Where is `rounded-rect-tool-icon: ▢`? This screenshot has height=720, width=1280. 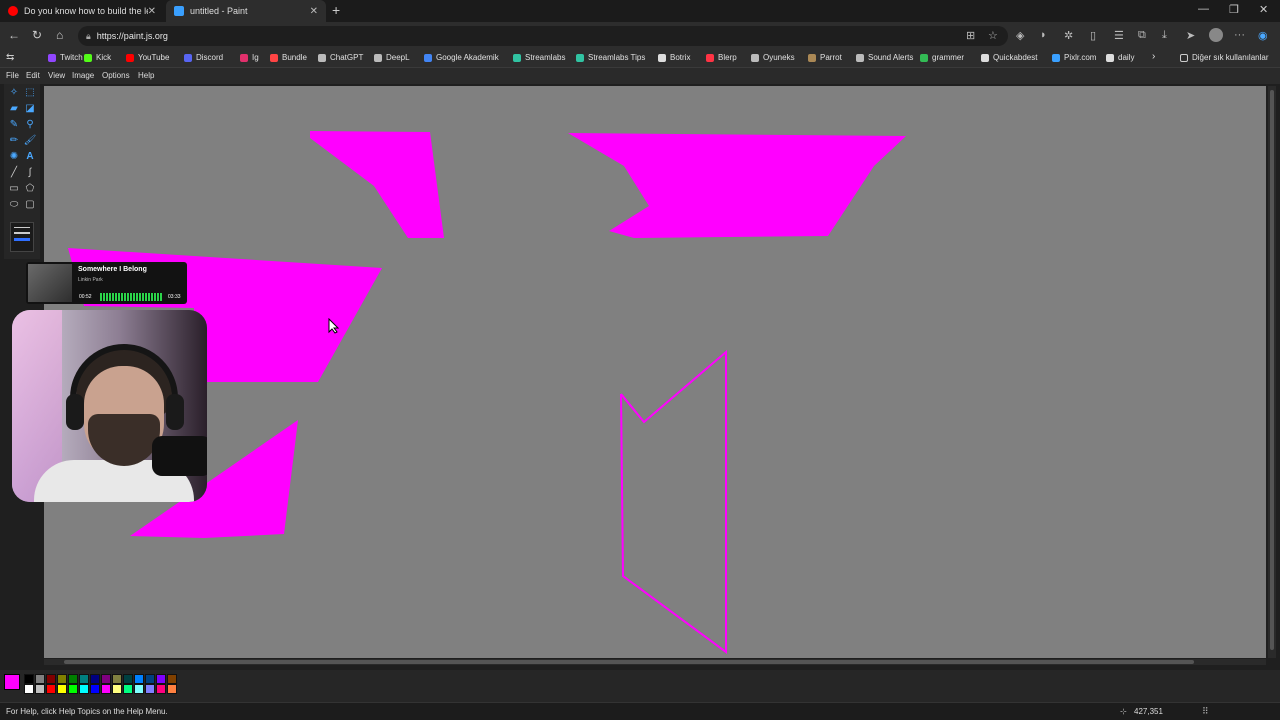 rounded-rect-tool-icon: ▢ is located at coordinates (30, 205).